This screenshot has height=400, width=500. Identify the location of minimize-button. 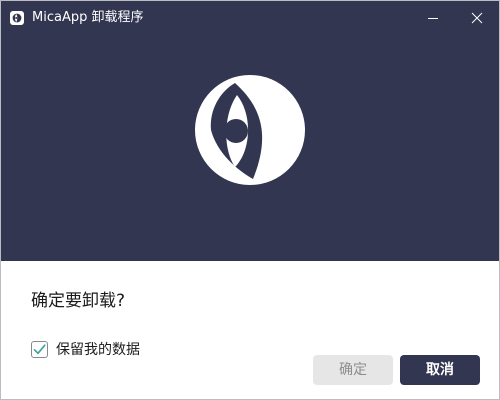
(433, 18).